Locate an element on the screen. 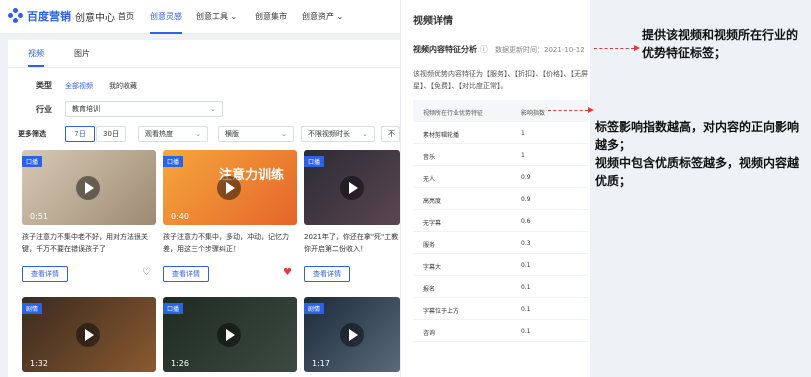  table-header: 视频所在行业优势特征 影响指数 is located at coordinates (500, 111).